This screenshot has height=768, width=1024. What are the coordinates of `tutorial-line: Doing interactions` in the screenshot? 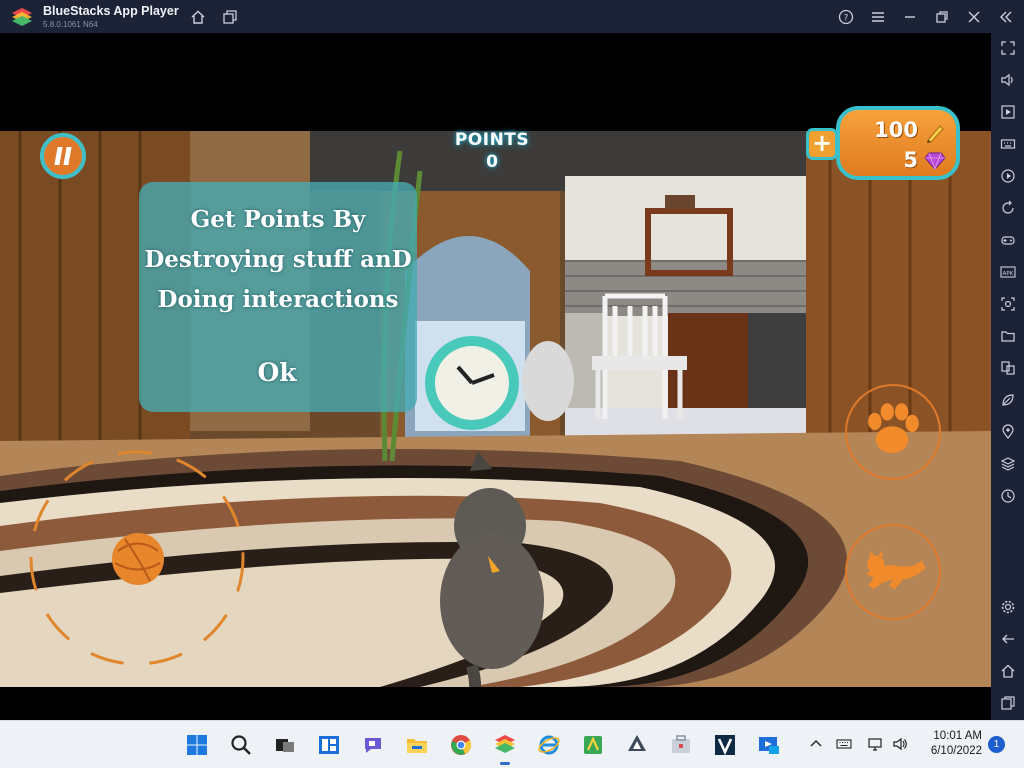 It's located at (278, 299).